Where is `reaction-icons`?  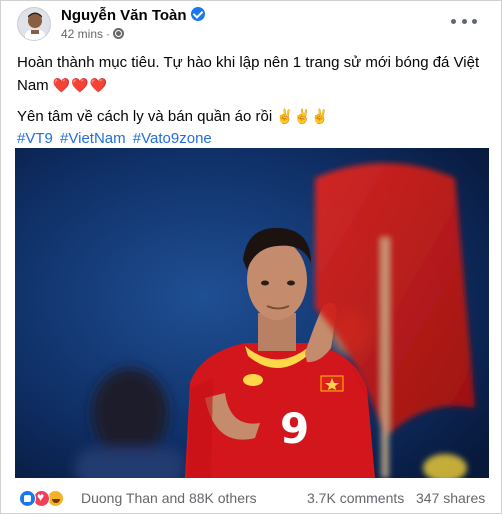
reaction-icons is located at coordinates (41, 498).